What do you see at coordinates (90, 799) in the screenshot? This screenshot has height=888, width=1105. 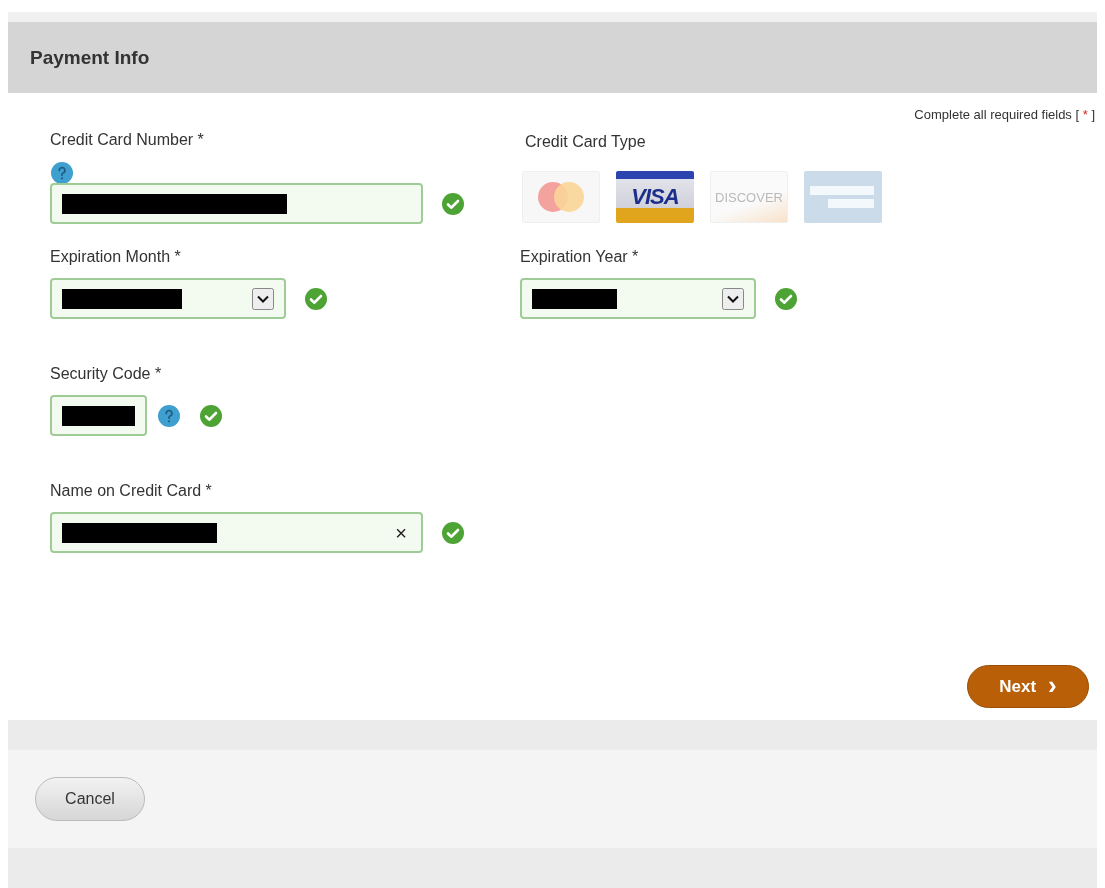 I see `cancel-button: Cancel` at bounding box center [90, 799].